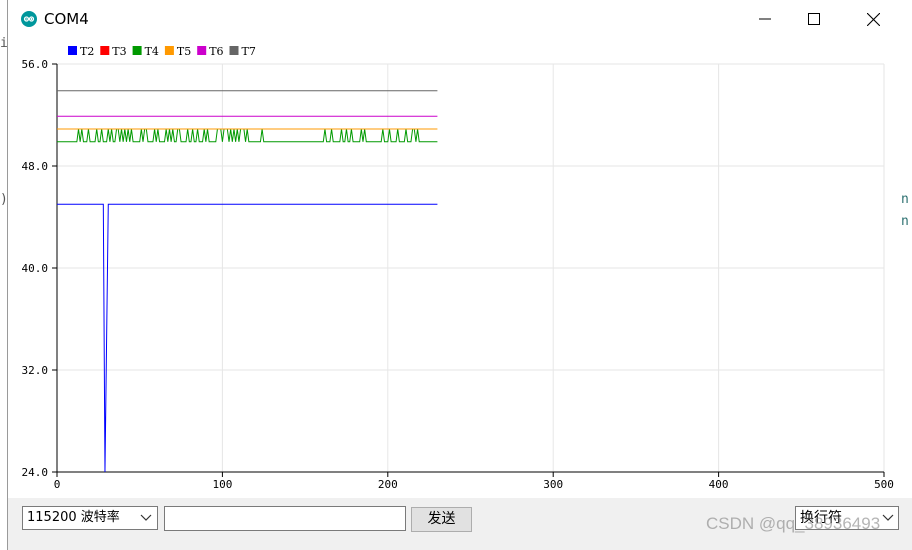  What do you see at coordinates (105, 50) in the screenshot?
I see `legend-swatch-t3` at bounding box center [105, 50].